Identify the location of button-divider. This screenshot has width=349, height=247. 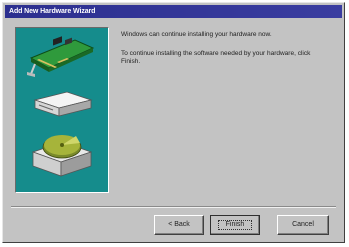
(173, 207).